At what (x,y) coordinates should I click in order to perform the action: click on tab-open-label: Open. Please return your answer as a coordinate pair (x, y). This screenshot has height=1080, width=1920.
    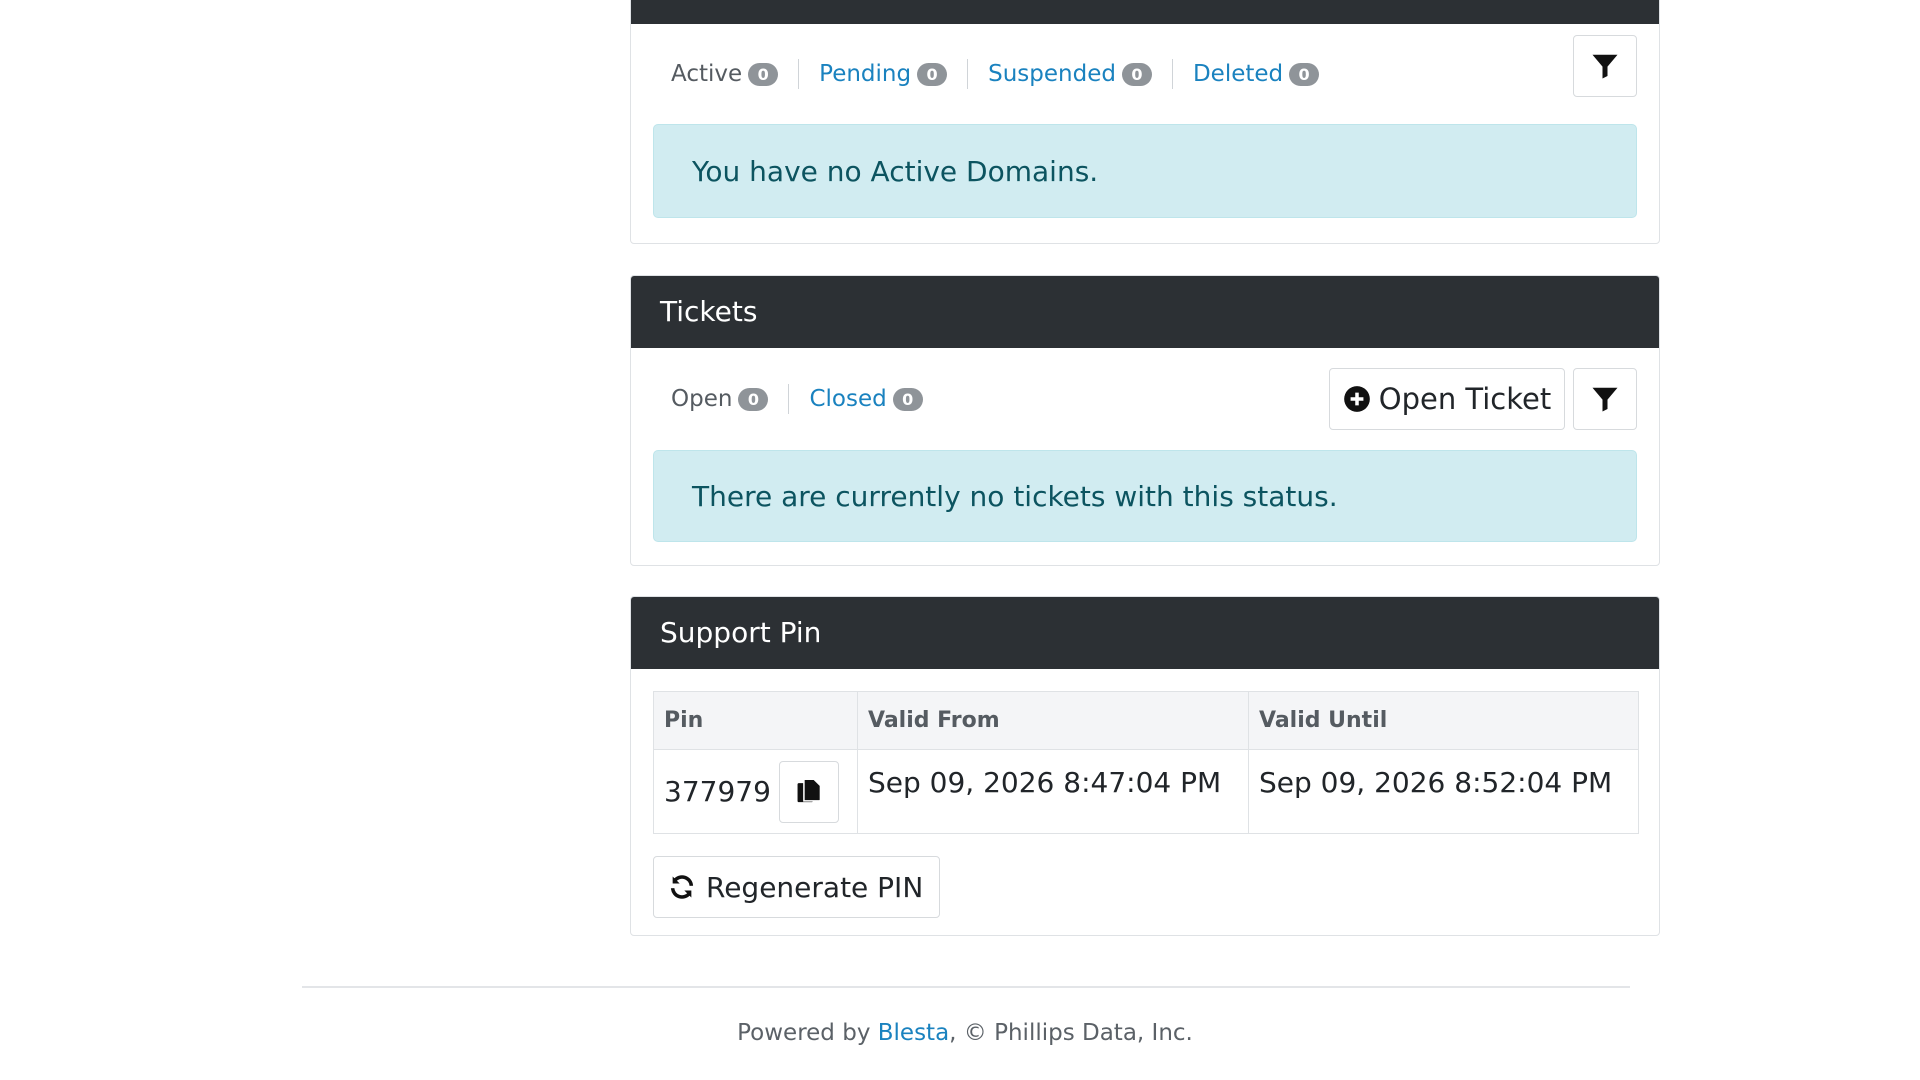
    Looking at the image, I should click on (702, 399).